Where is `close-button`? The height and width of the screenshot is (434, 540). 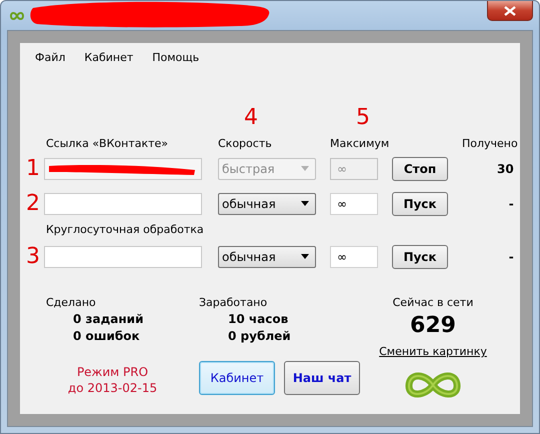 close-button is located at coordinates (510, 11).